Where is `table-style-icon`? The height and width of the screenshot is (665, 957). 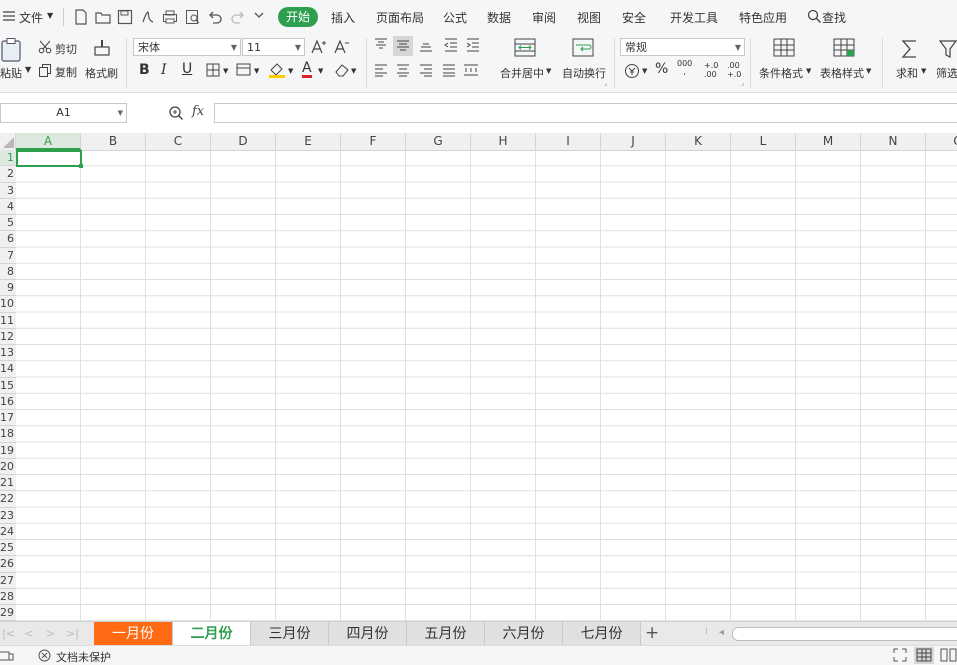
table-style-icon is located at coordinates (844, 48).